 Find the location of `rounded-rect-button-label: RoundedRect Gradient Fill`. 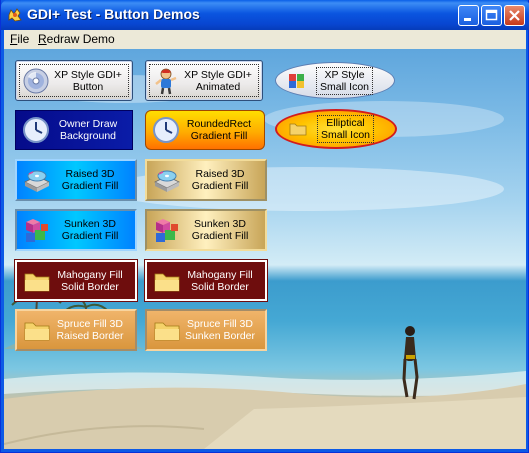

rounded-rect-button-label: RoundedRect Gradient Fill is located at coordinates (222, 130).